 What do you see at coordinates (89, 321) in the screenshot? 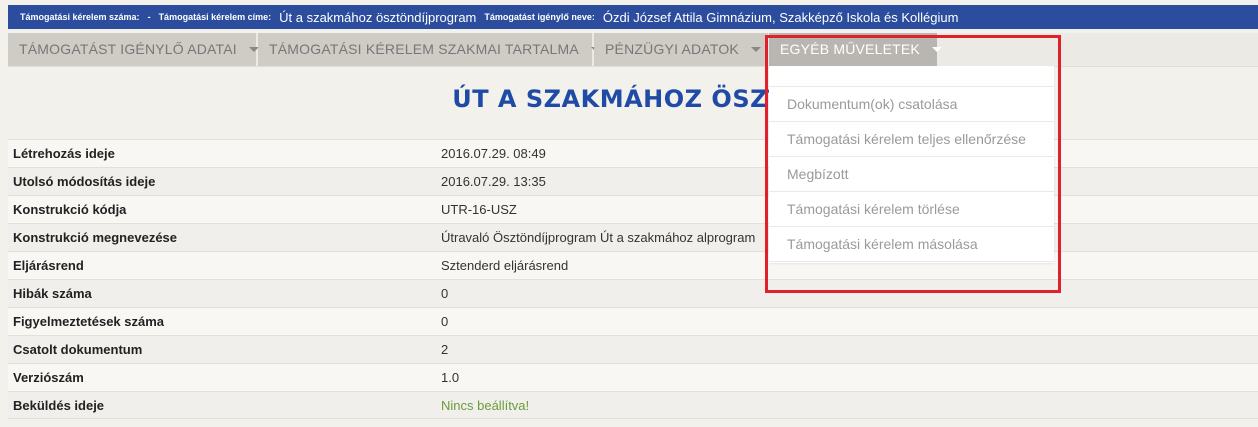
I see `detail-label: Figyelmeztetések száma` at bounding box center [89, 321].